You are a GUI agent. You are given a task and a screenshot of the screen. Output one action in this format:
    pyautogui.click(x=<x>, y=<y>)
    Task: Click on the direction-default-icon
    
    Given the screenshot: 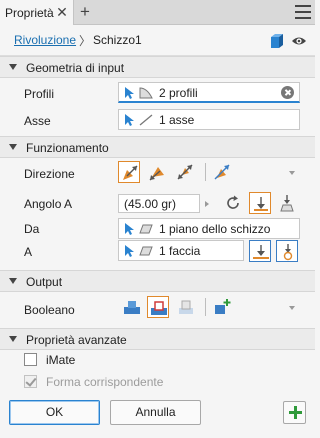 What is the action you would take?
    pyautogui.click(x=130, y=172)
    